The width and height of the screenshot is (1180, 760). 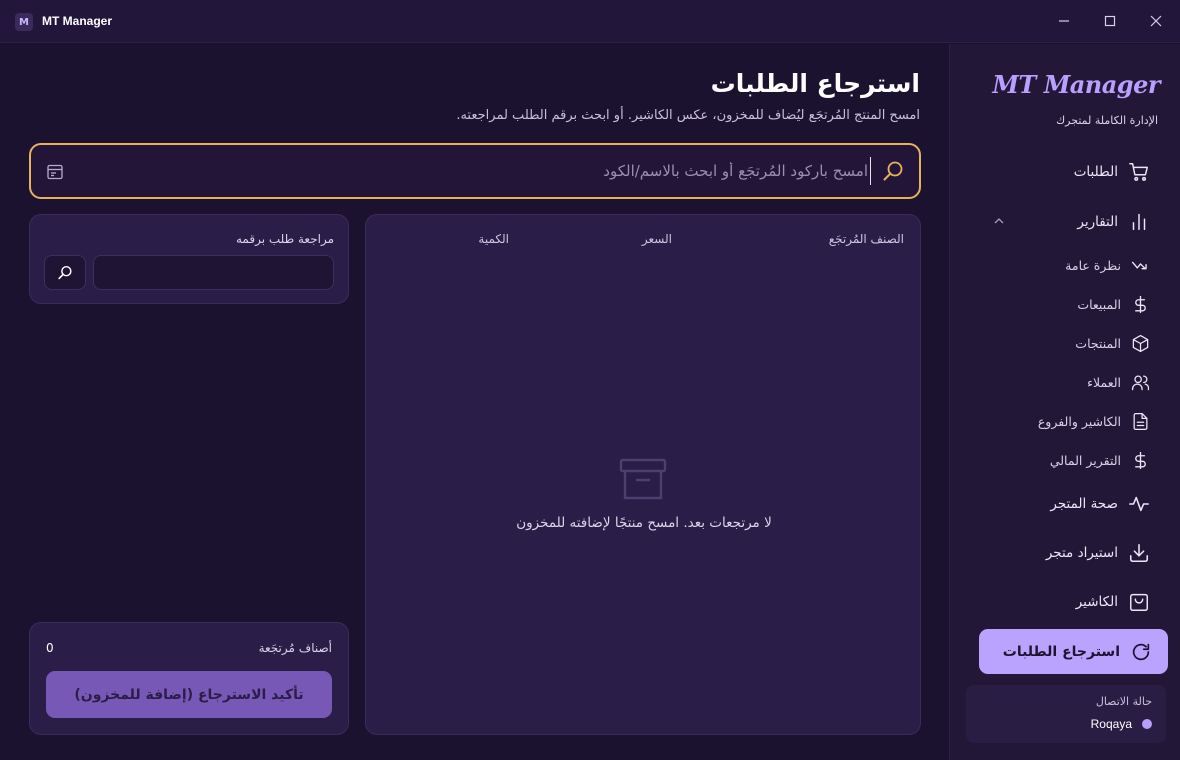 I want to click on order-lookup-label: مراجعة طلب برقمه, so click(x=284, y=239).